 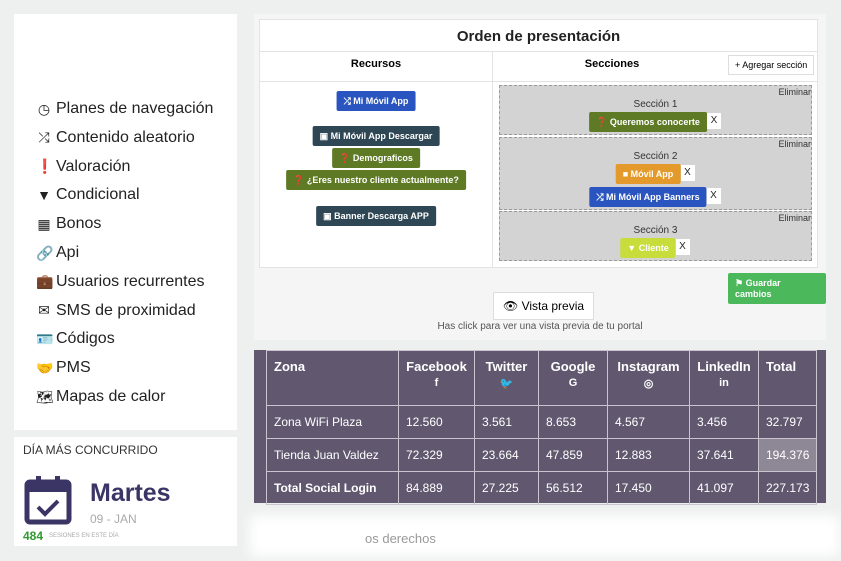 What do you see at coordinates (45, 166) in the screenshot?
I see `exclamation-icon: ❗` at bounding box center [45, 166].